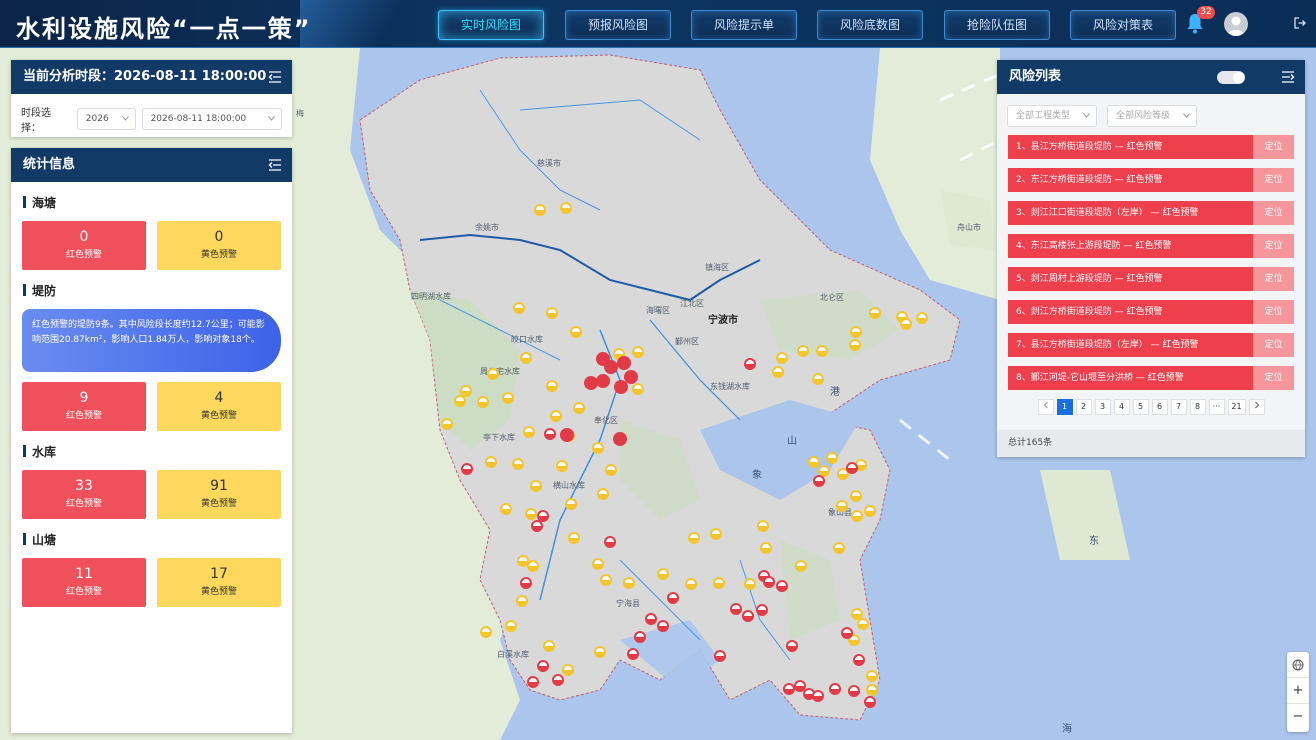 The width and height of the screenshot is (1316, 740). What do you see at coordinates (1151, 147) in the screenshot?
I see `list-item: 1、县江方桥街道段堤防 — 红色预警 定位` at bounding box center [1151, 147].